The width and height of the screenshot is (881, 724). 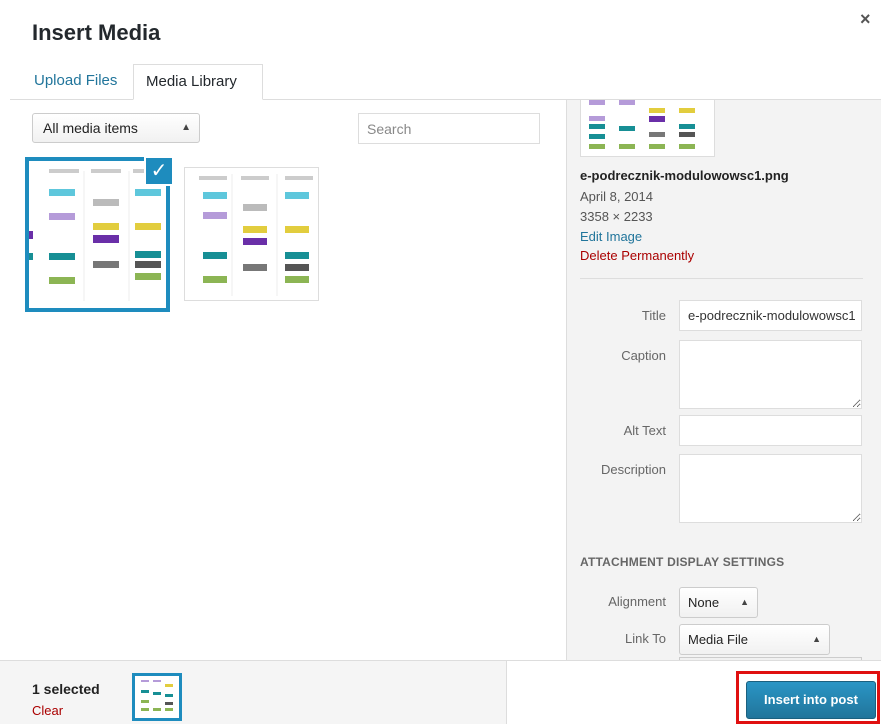 What do you see at coordinates (616, 196) in the screenshot?
I see `attachment-date: April 8, 2014` at bounding box center [616, 196].